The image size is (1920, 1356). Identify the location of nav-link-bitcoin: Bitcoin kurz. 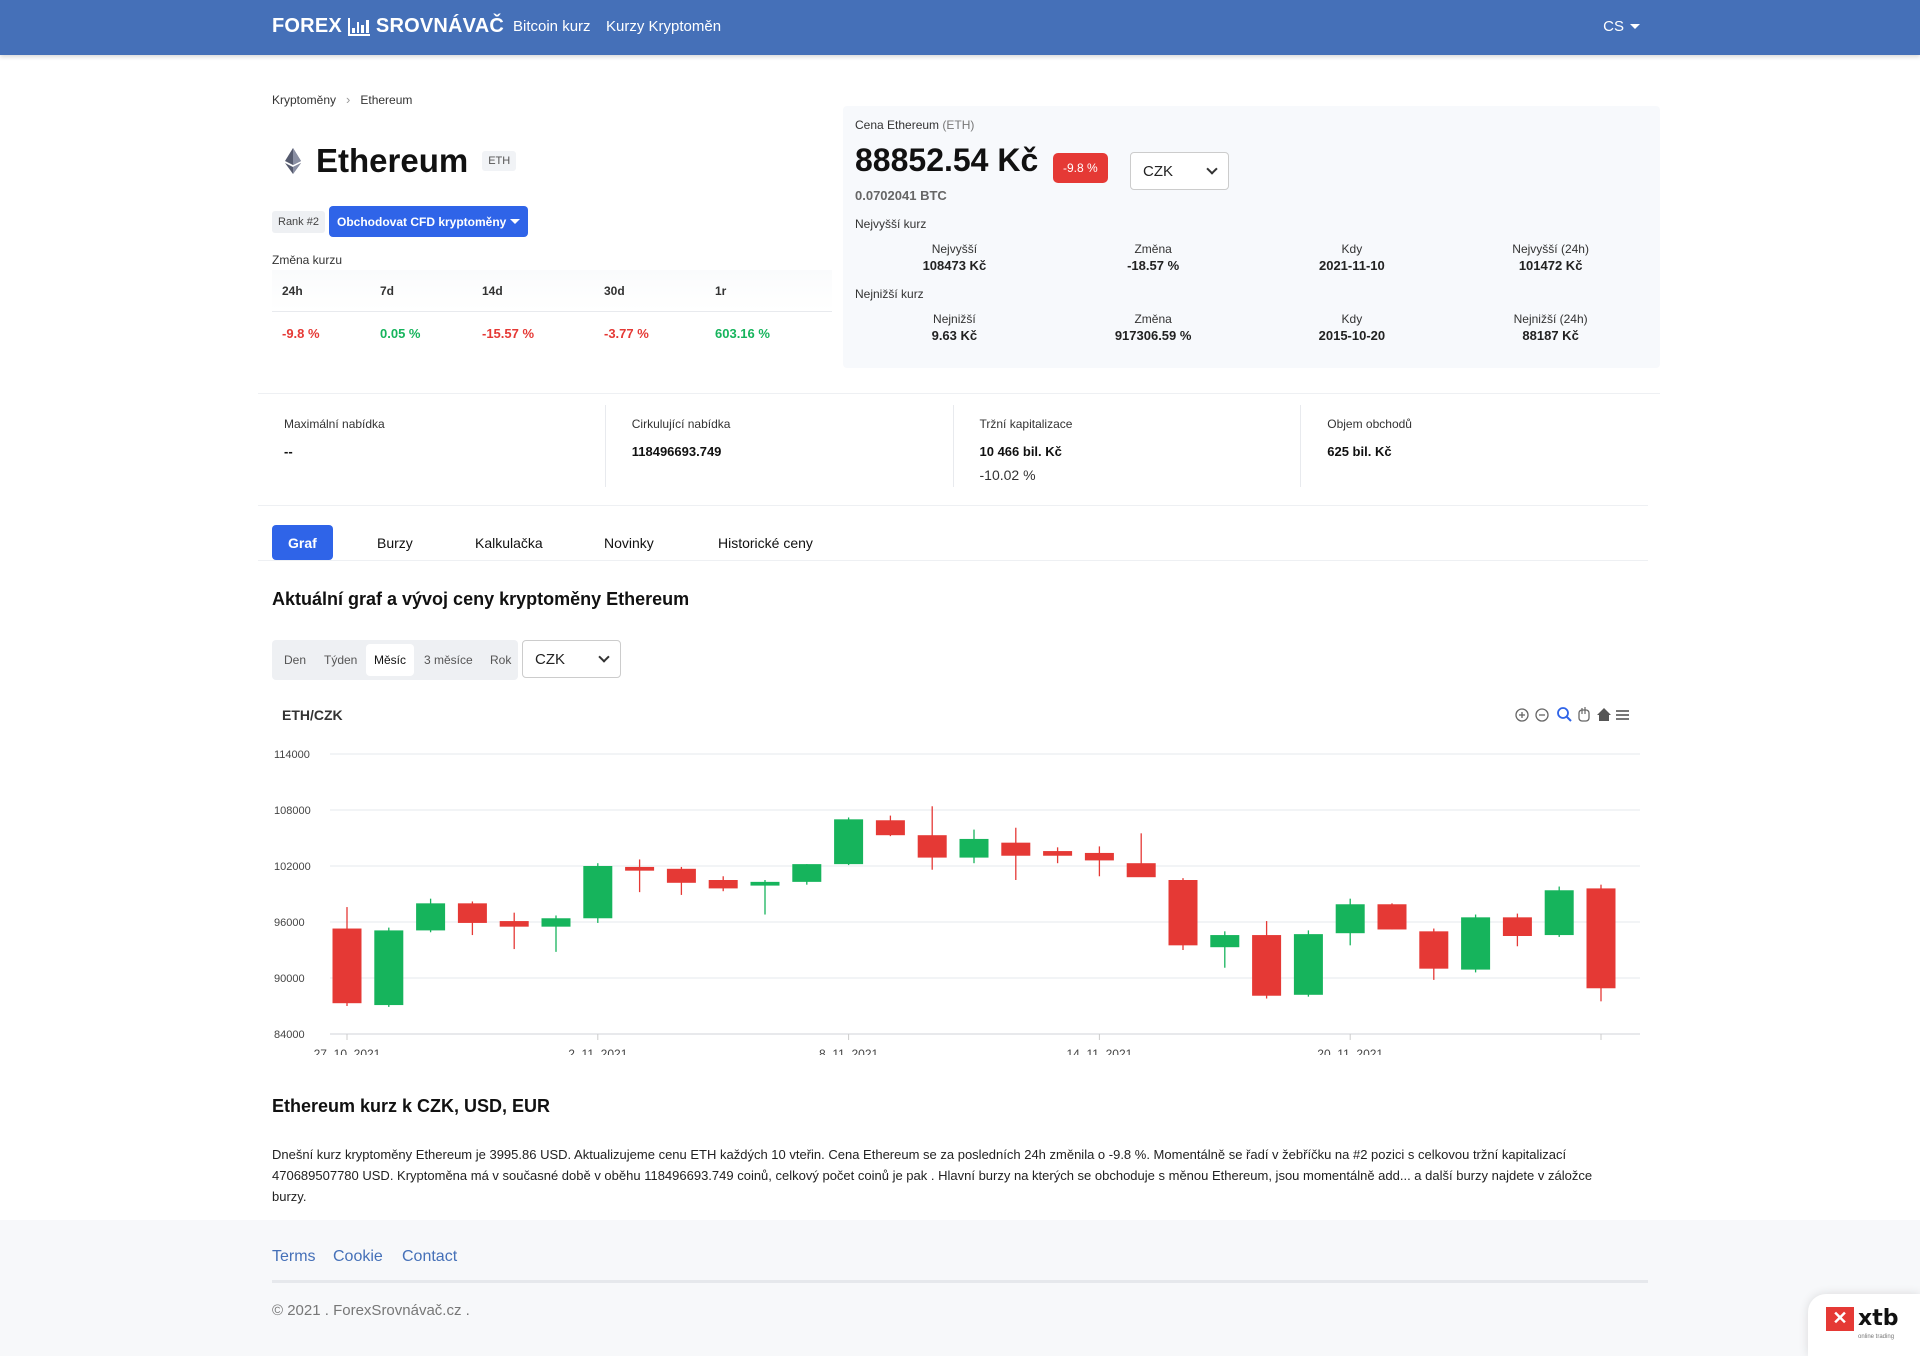
(552, 26).